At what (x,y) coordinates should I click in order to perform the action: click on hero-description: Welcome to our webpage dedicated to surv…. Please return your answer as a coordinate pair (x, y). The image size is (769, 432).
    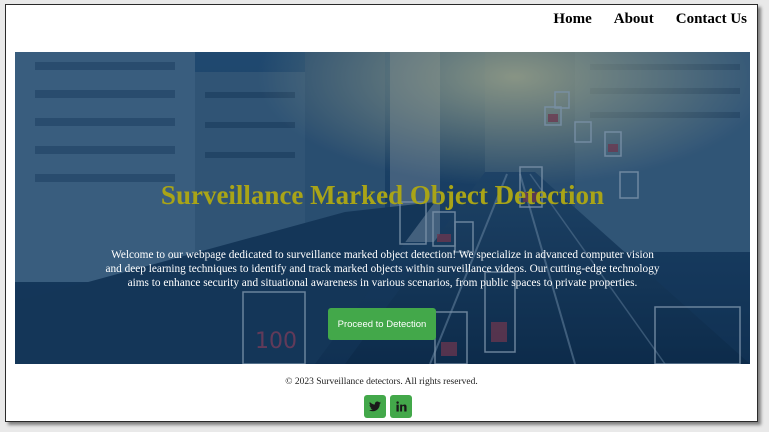
    Looking at the image, I should click on (382, 269).